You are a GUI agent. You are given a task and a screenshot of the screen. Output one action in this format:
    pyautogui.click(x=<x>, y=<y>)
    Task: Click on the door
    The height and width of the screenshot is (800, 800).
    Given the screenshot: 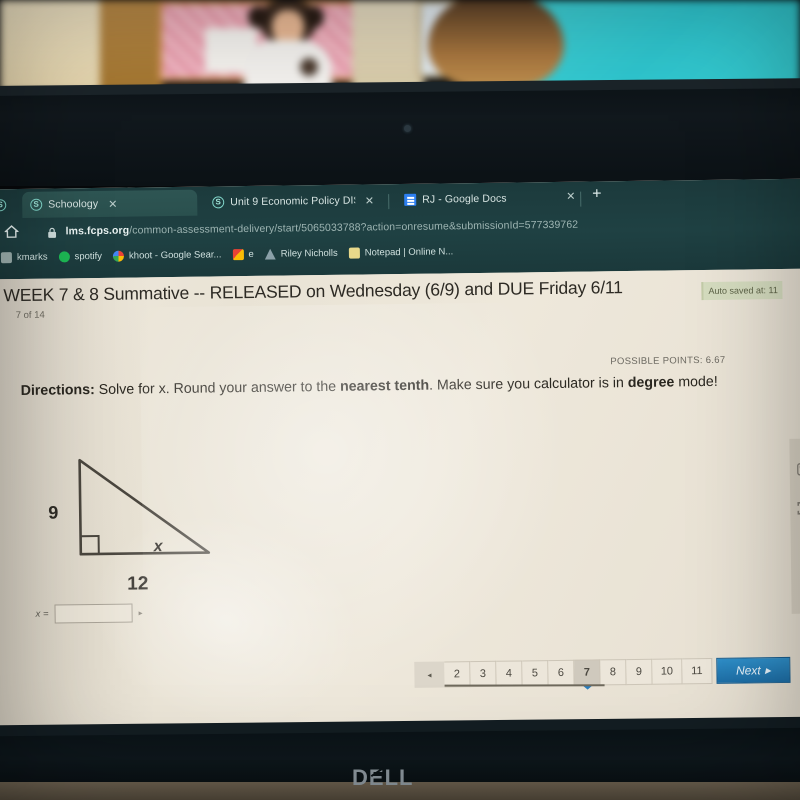 What is the action you would take?
    pyautogui.click(x=131, y=46)
    